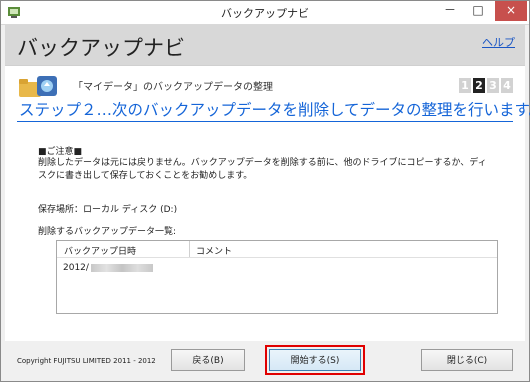 Image resolution: width=530 pixels, height=382 pixels. Describe the element at coordinates (108, 210) in the screenshot. I see `save-location: 保存場所：ローカル ディスク (D:)` at that location.